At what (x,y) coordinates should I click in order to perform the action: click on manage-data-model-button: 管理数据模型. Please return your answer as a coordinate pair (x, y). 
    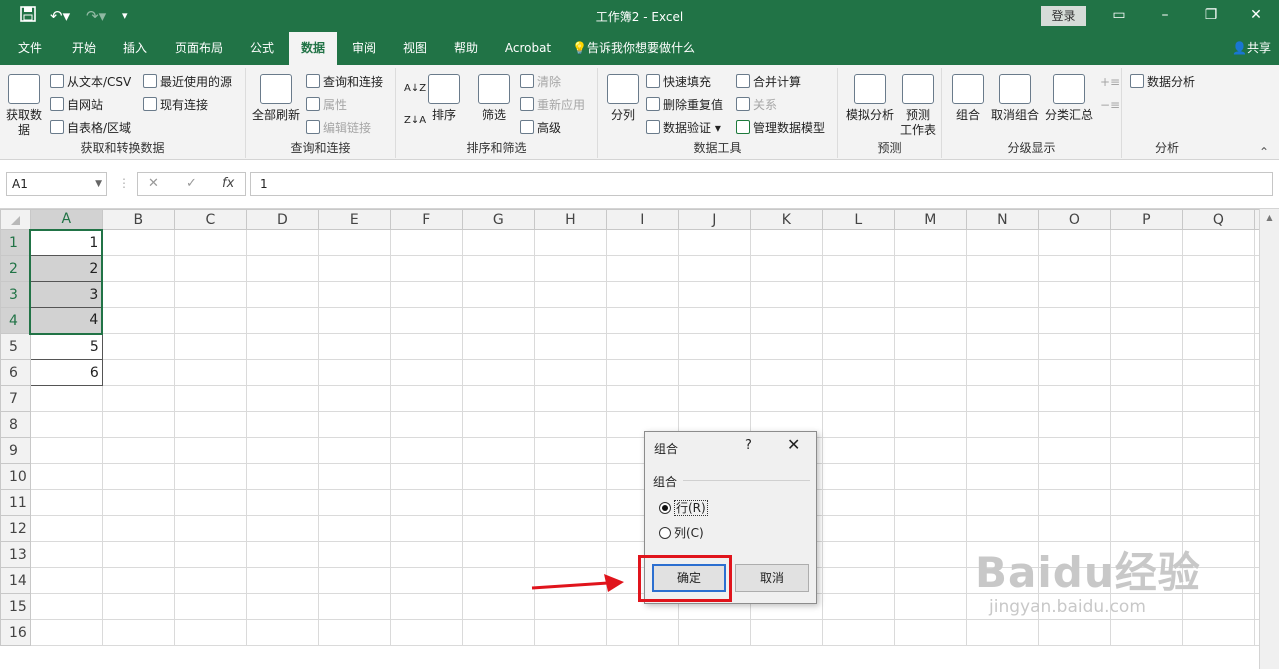
    Looking at the image, I should click on (780, 128).